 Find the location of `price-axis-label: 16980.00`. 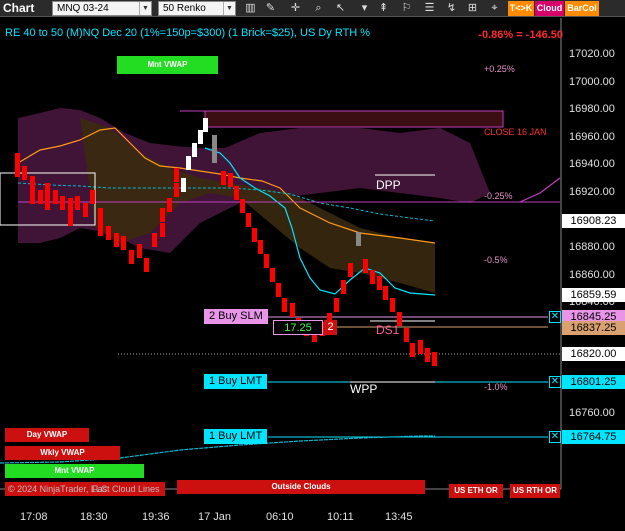

price-axis-label: 16980.00 is located at coordinates (592, 109).